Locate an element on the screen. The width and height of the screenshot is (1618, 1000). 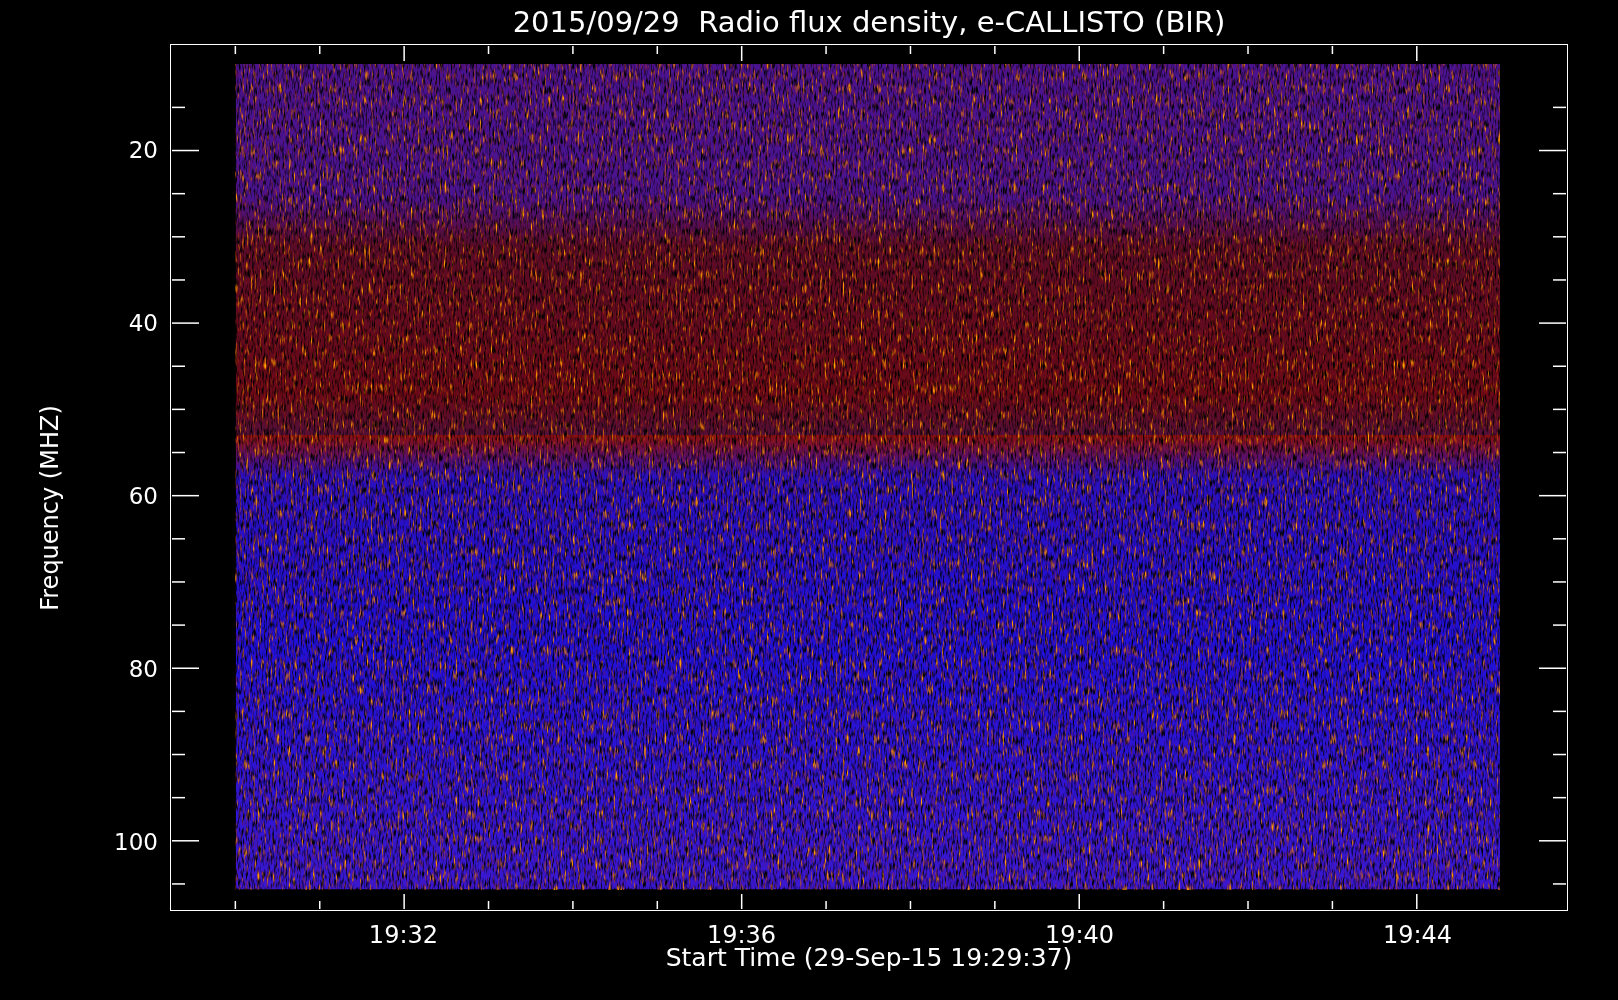
x-tick-label: 19:32 is located at coordinates (403, 935).